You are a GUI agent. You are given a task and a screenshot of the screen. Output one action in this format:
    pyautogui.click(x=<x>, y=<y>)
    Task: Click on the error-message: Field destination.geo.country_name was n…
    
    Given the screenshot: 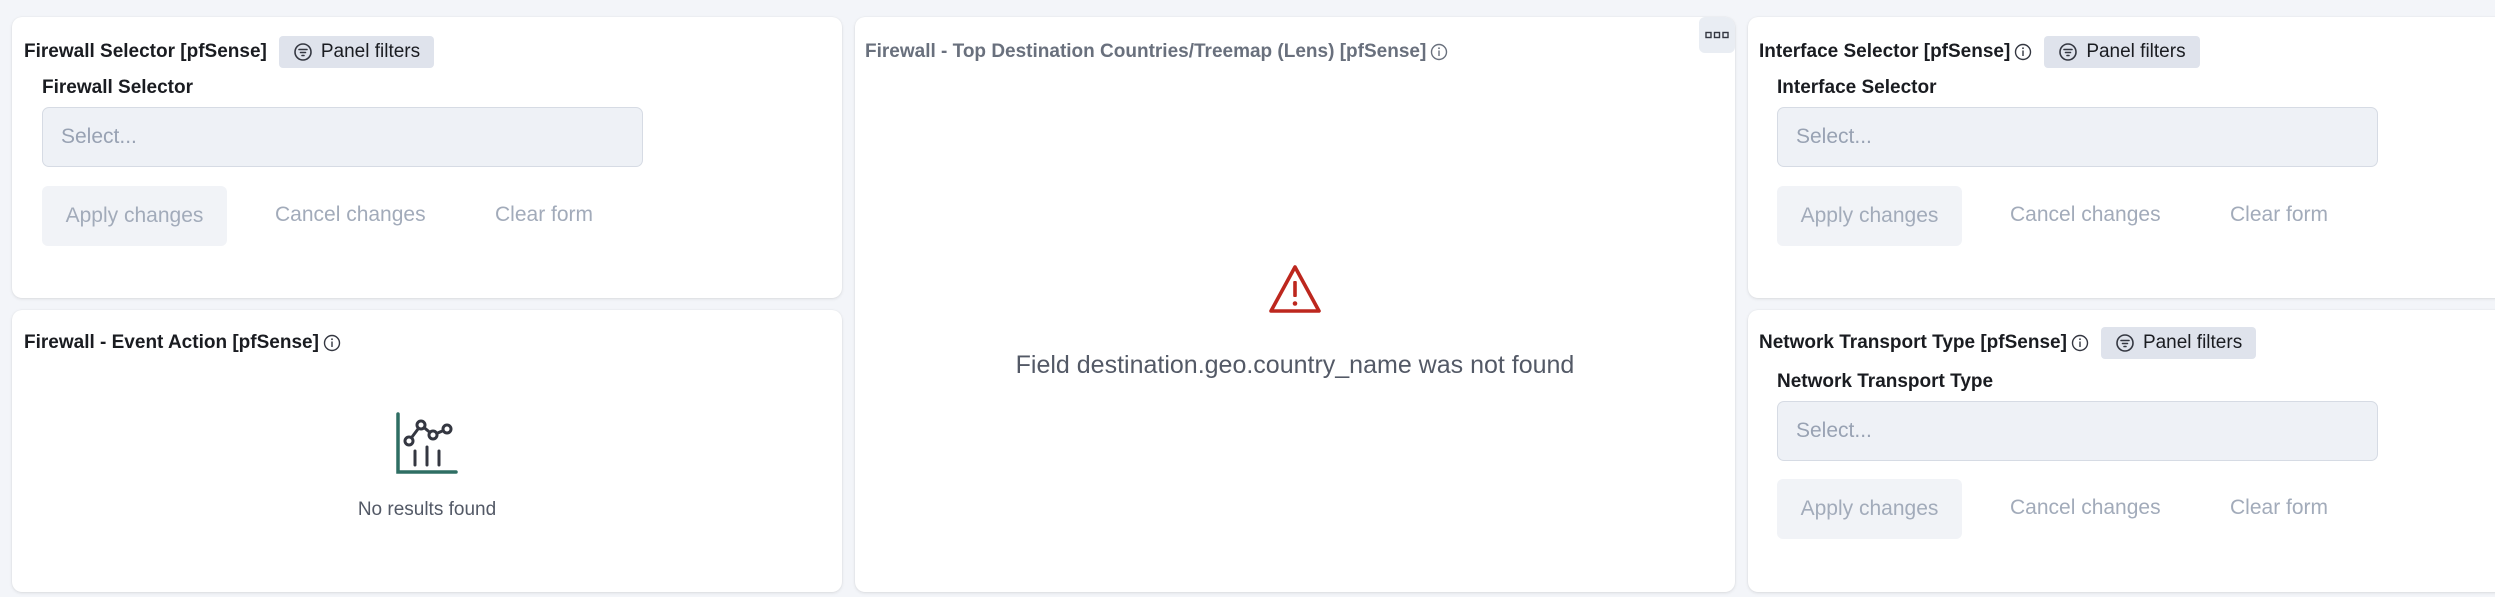 What is the action you would take?
    pyautogui.click(x=1295, y=365)
    